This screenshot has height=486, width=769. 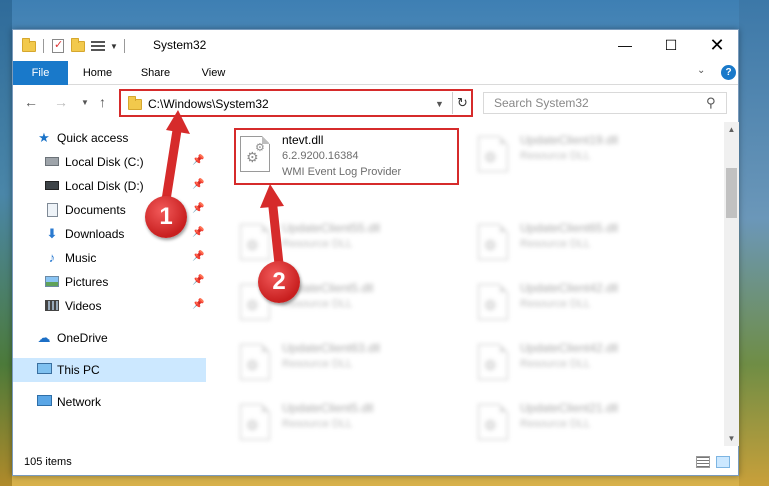 What do you see at coordinates (375, 462) in the screenshot?
I see `status-bar: 105 items` at bounding box center [375, 462].